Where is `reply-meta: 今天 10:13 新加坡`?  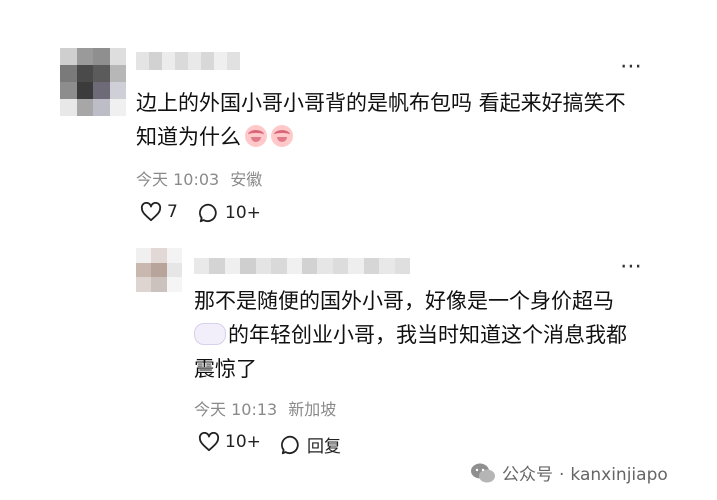 reply-meta: 今天 10:13 新加坡 is located at coordinates (265, 408).